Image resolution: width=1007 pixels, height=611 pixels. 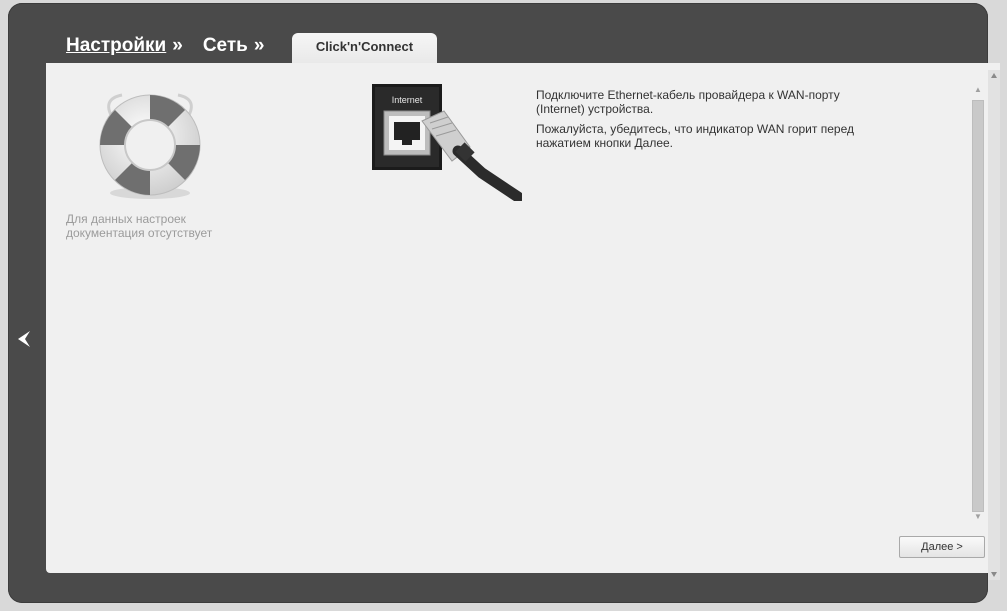 I want to click on next-button: Далее >, so click(x=942, y=547).